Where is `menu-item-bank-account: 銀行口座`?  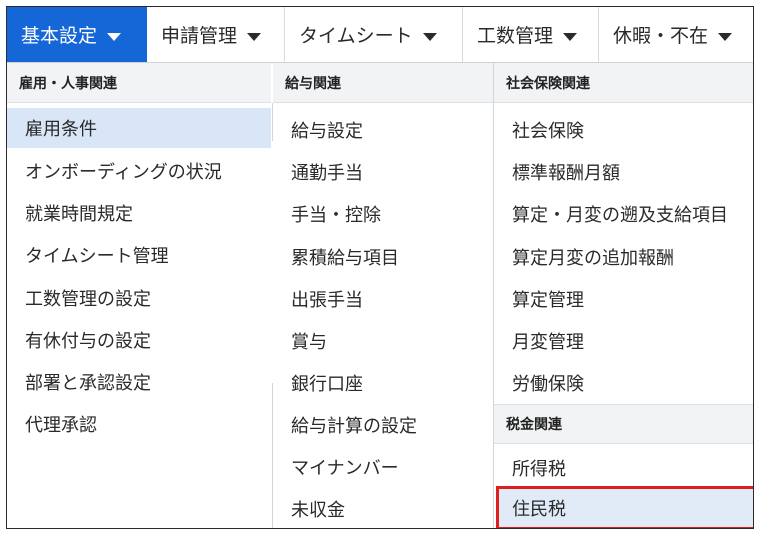
menu-item-bank-account: 銀行口座 is located at coordinates (383, 383).